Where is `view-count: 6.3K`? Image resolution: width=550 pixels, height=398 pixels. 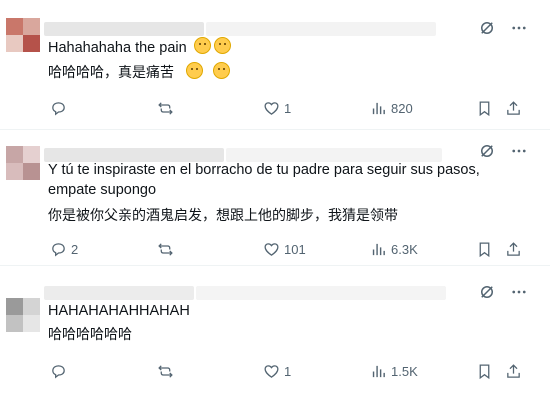
view-count: 6.3K is located at coordinates (404, 249).